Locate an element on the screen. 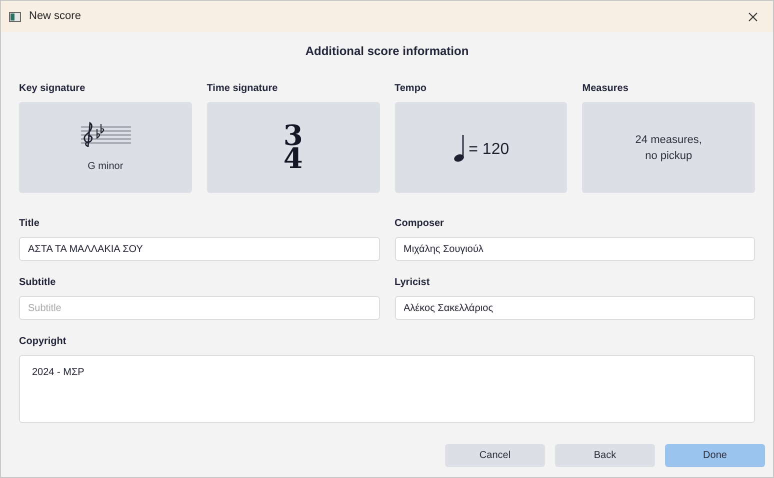  quarter-note-icon is located at coordinates (458, 148).